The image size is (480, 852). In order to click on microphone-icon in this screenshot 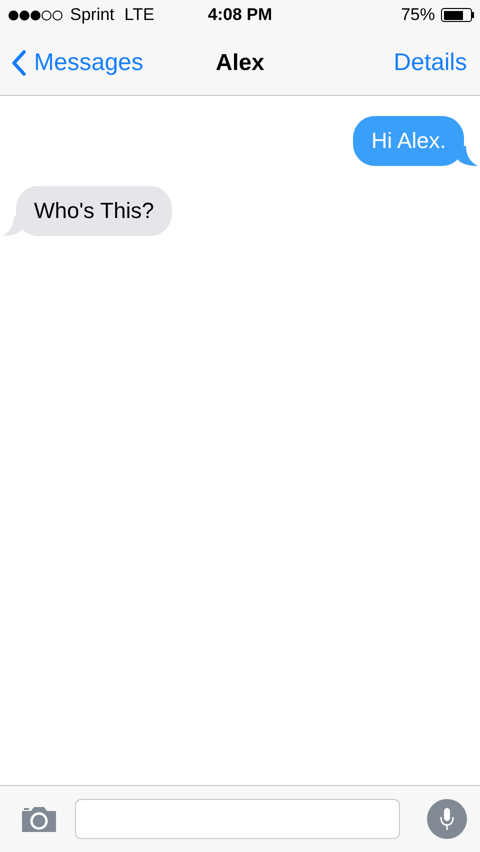, I will do `click(447, 819)`.